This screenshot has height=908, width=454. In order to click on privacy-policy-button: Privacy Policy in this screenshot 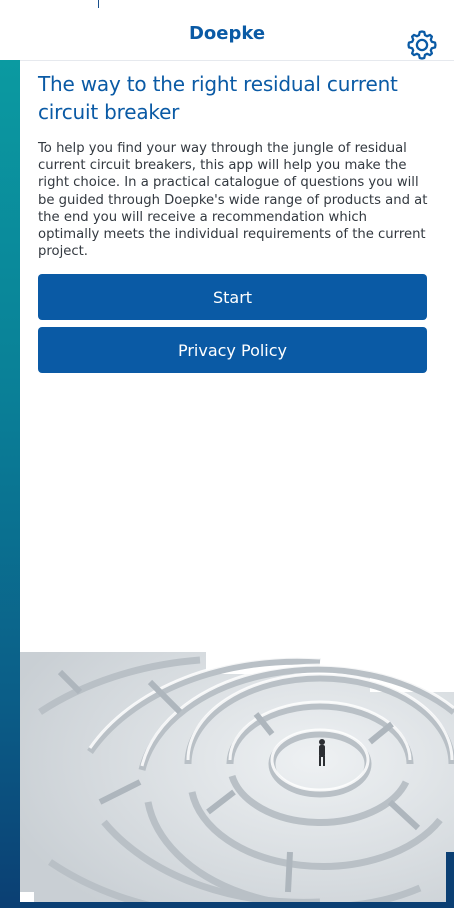, I will do `click(232, 350)`.